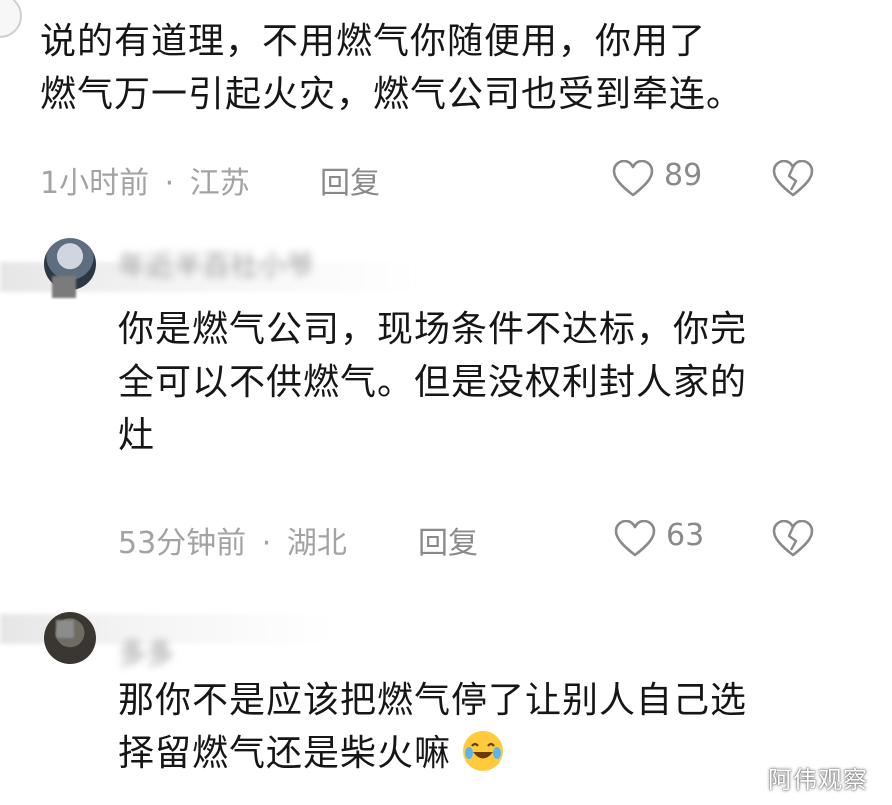 This screenshot has height=805, width=892. I want to click on comment-3-text: 那你不是应该把燃气停了让别人自己选 择留燃气还是柴火嘛, so click(488, 727).